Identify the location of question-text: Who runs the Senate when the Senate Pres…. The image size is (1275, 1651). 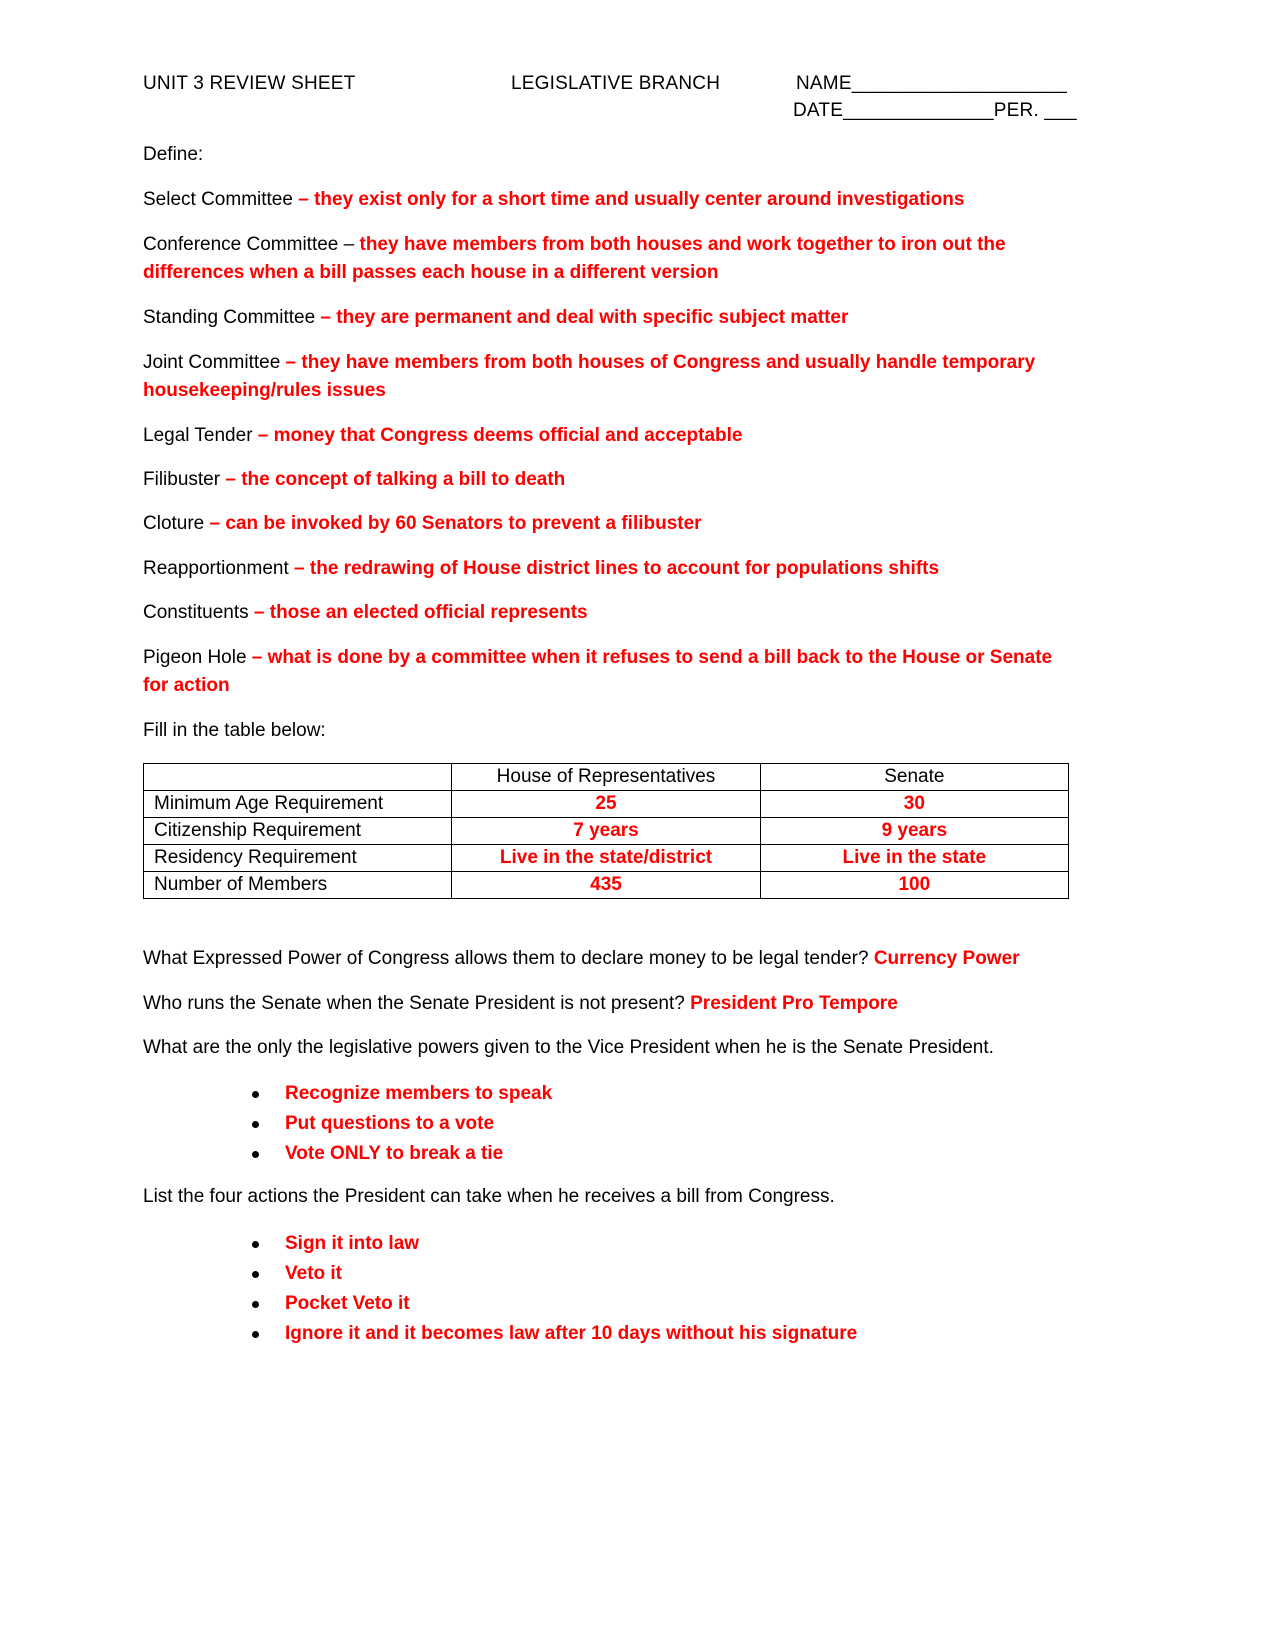
(414, 1003).